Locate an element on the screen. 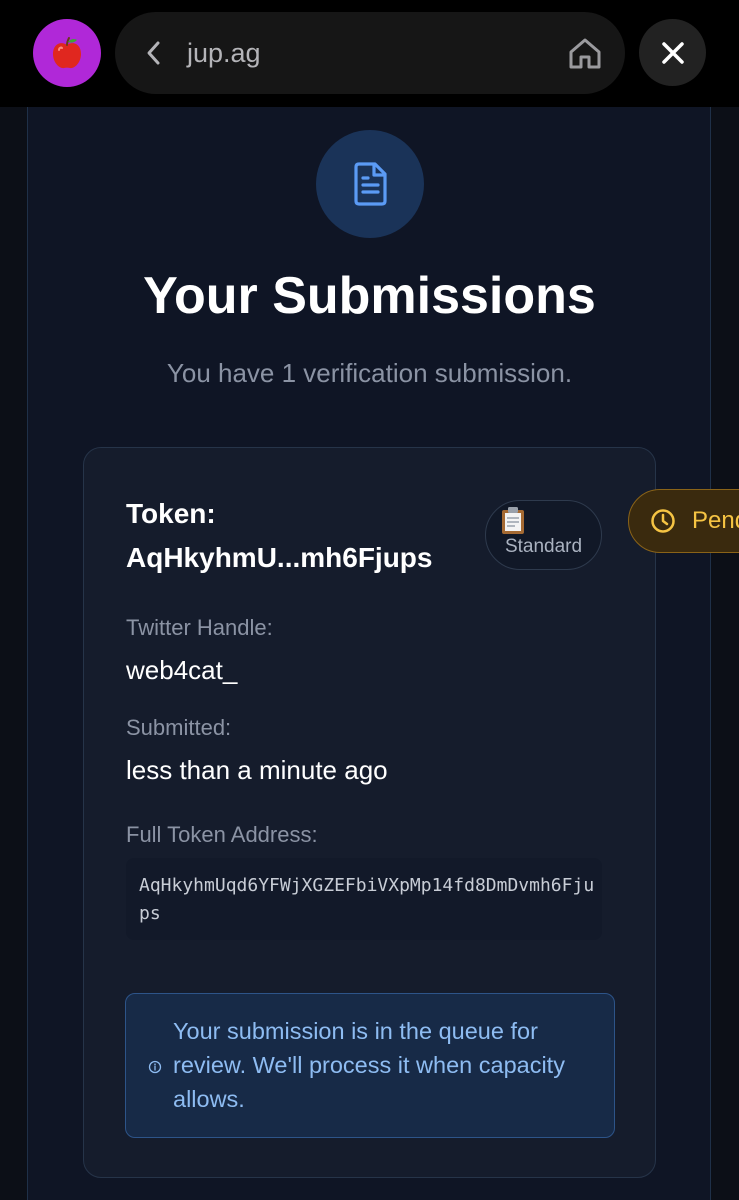  address-bar: jup.ag is located at coordinates (370, 53).